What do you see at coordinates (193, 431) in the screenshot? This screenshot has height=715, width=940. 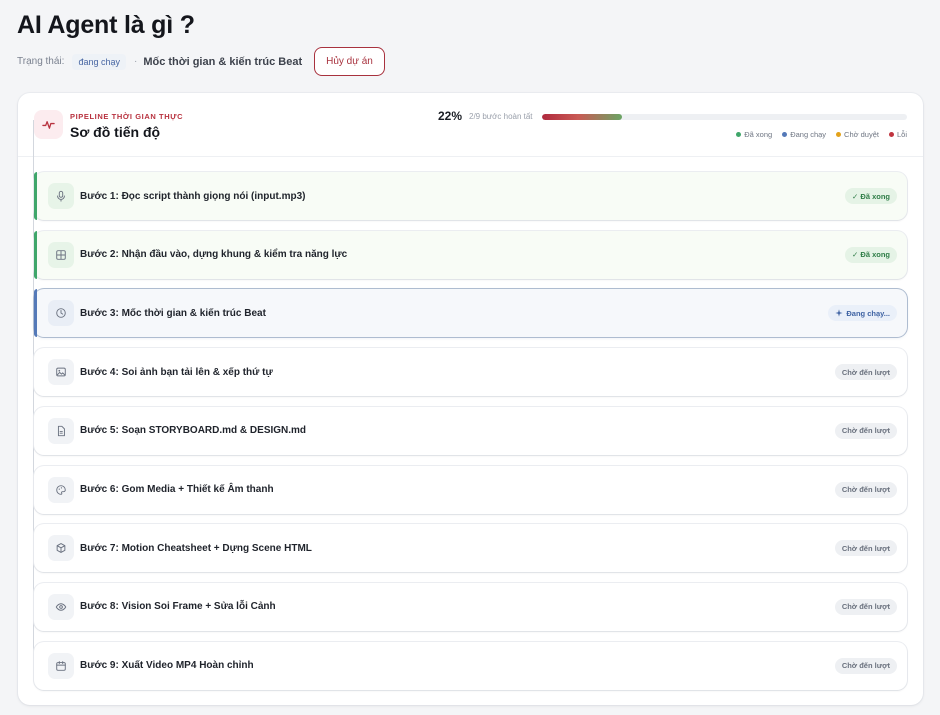 I see `step-label: Bước 5: Soạn STORYBOARD.md & DESIGN.md` at bounding box center [193, 431].